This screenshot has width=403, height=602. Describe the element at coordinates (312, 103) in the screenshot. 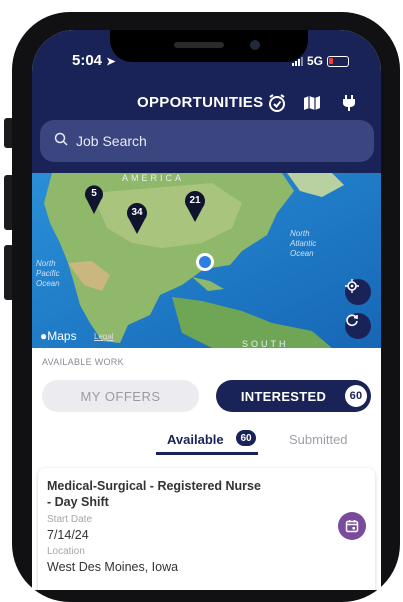

I see `map-icon` at that location.